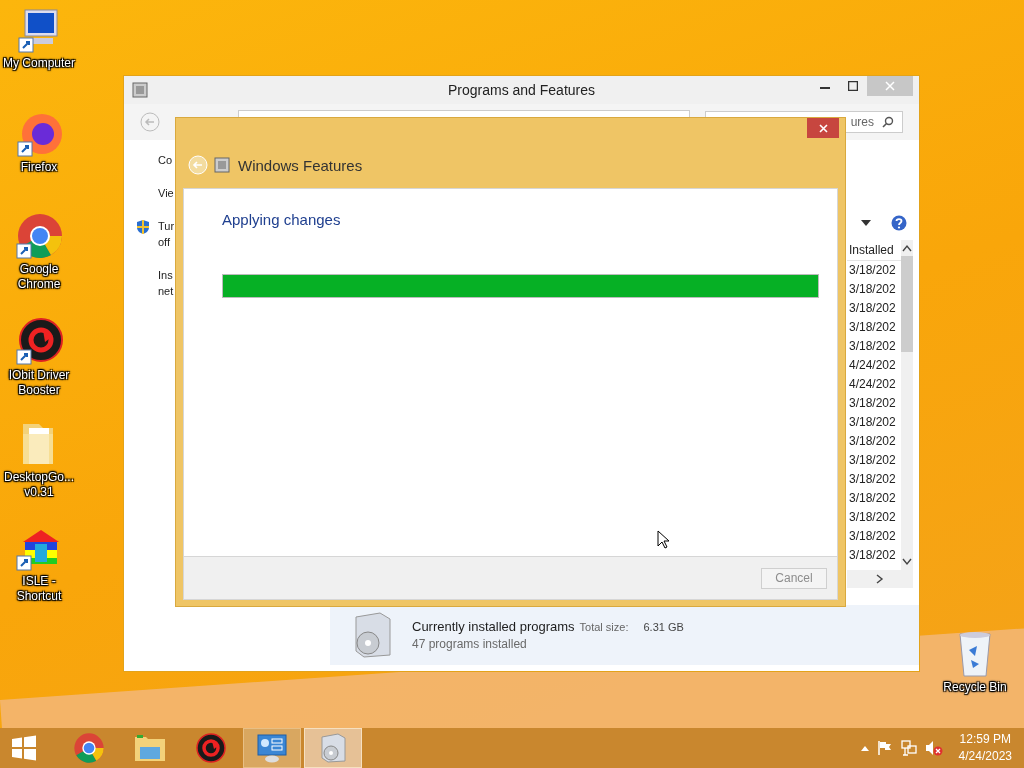 The height and width of the screenshot is (768, 1024). Describe the element at coordinates (884, 748) in the screenshot. I see `flag-icon` at that location.